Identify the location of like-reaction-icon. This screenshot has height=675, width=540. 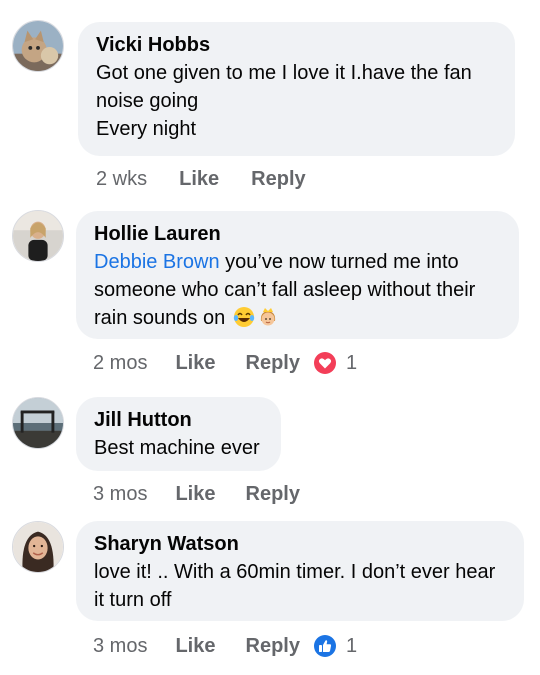
(324, 646).